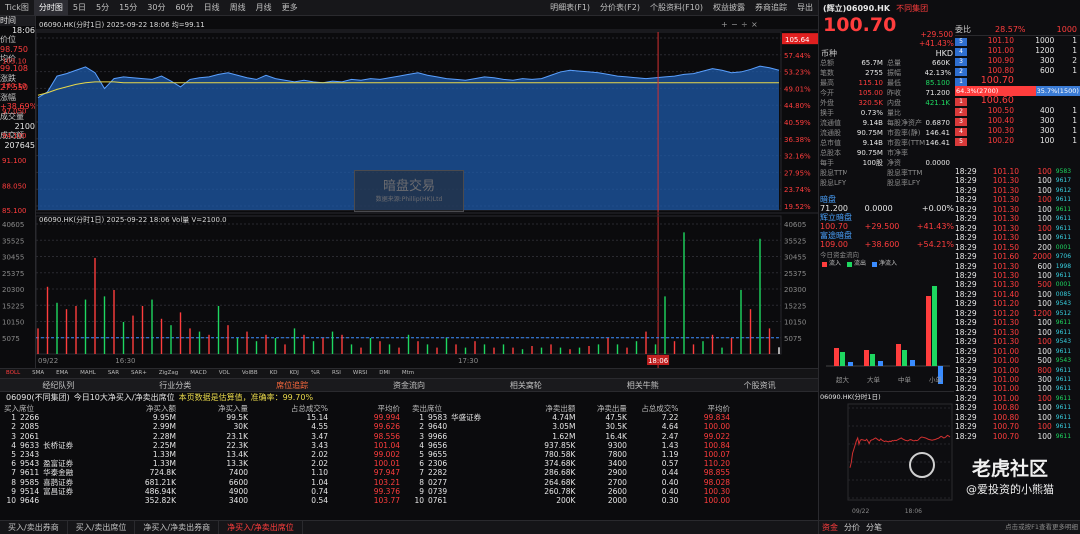 The image size is (1080, 534). Describe the element at coordinates (14, 86) in the screenshot. I see `price-tick: 100.10` at that location.